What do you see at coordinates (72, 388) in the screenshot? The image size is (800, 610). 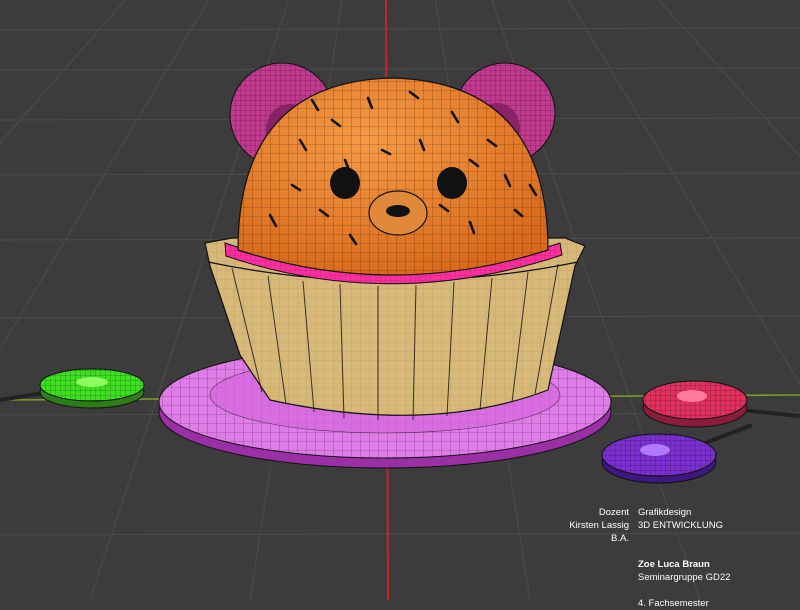 I see `candy-green` at bounding box center [72, 388].